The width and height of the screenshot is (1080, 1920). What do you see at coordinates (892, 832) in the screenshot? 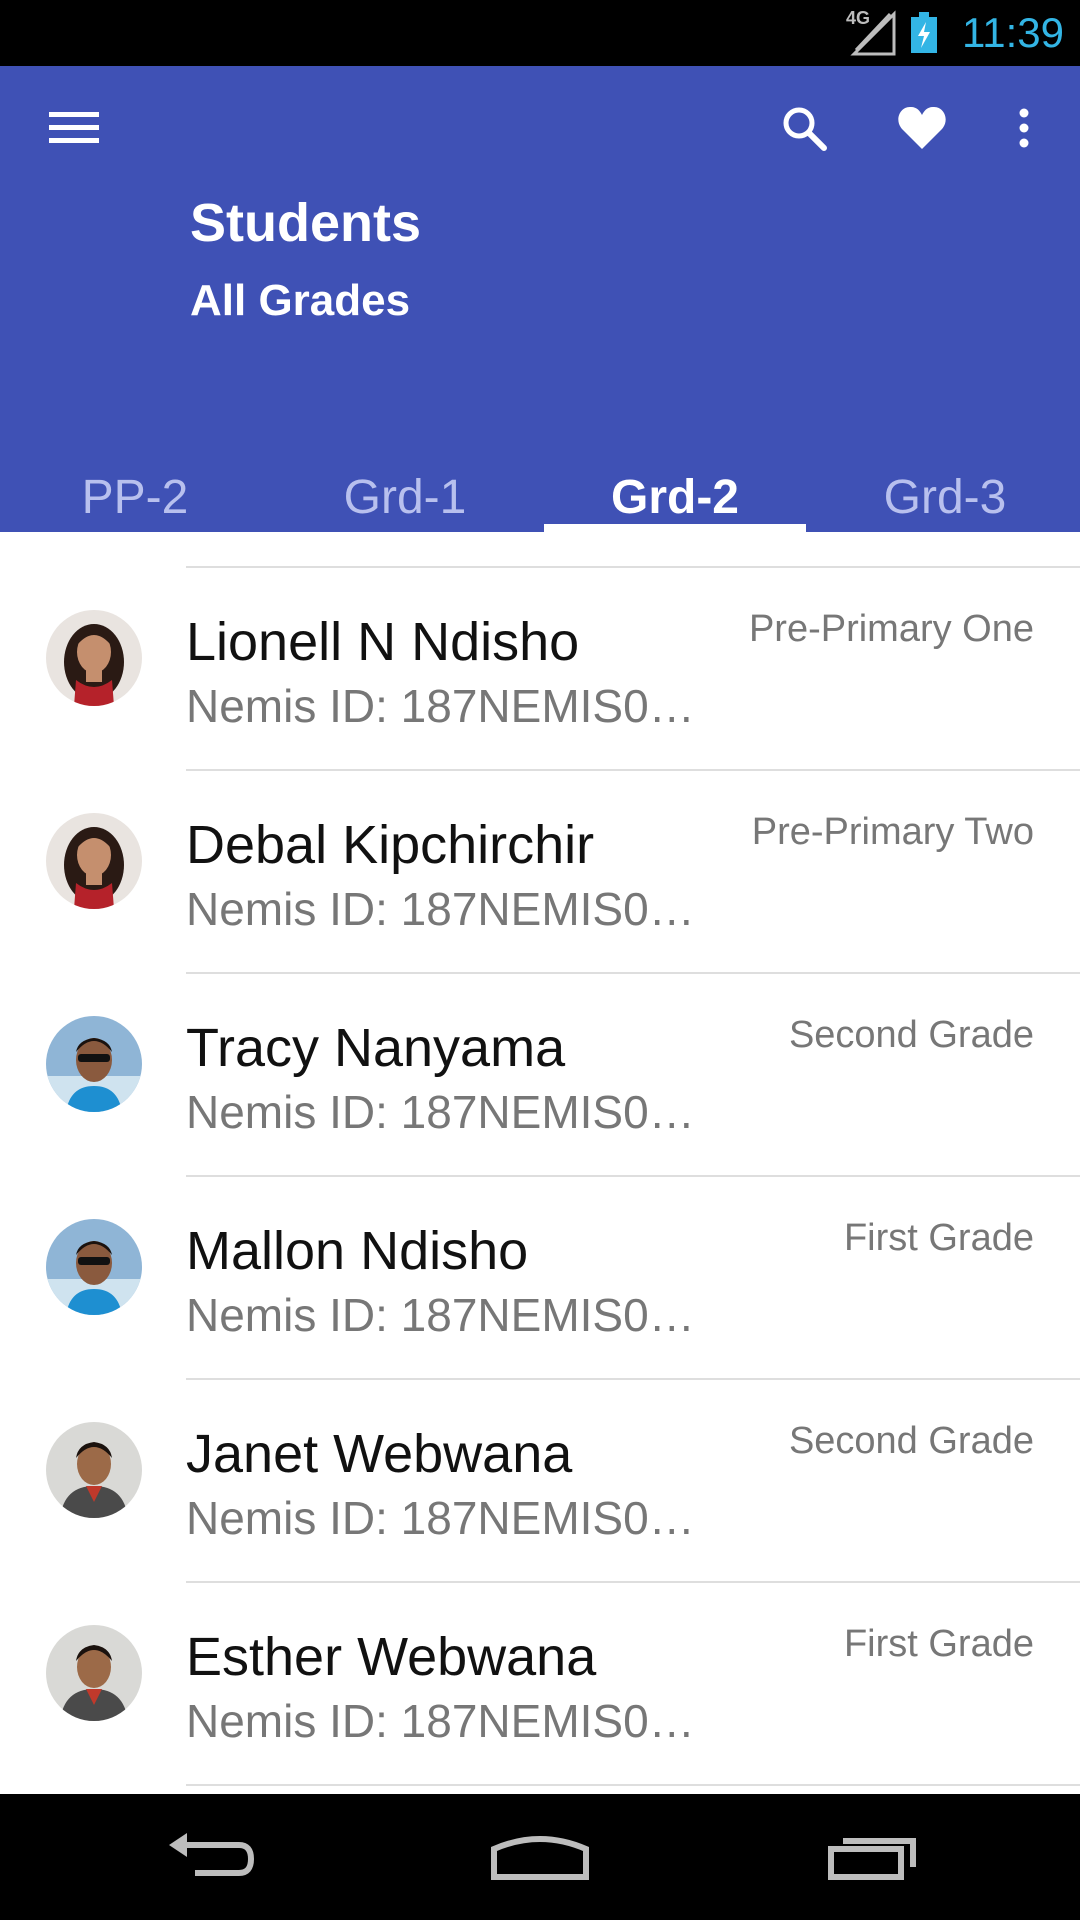
I see `student-grade: Pre-Primary Two` at bounding box center [892, 832].